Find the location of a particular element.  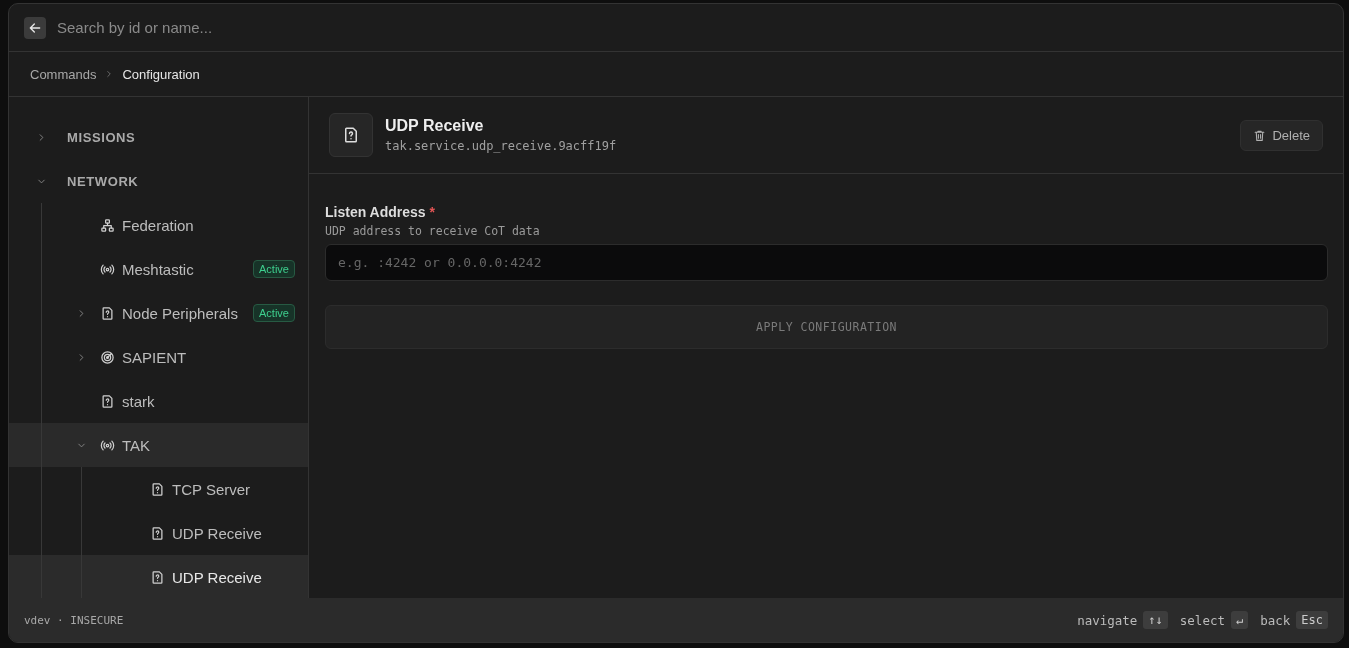

radar-icon is located at coordinates (107, 357).